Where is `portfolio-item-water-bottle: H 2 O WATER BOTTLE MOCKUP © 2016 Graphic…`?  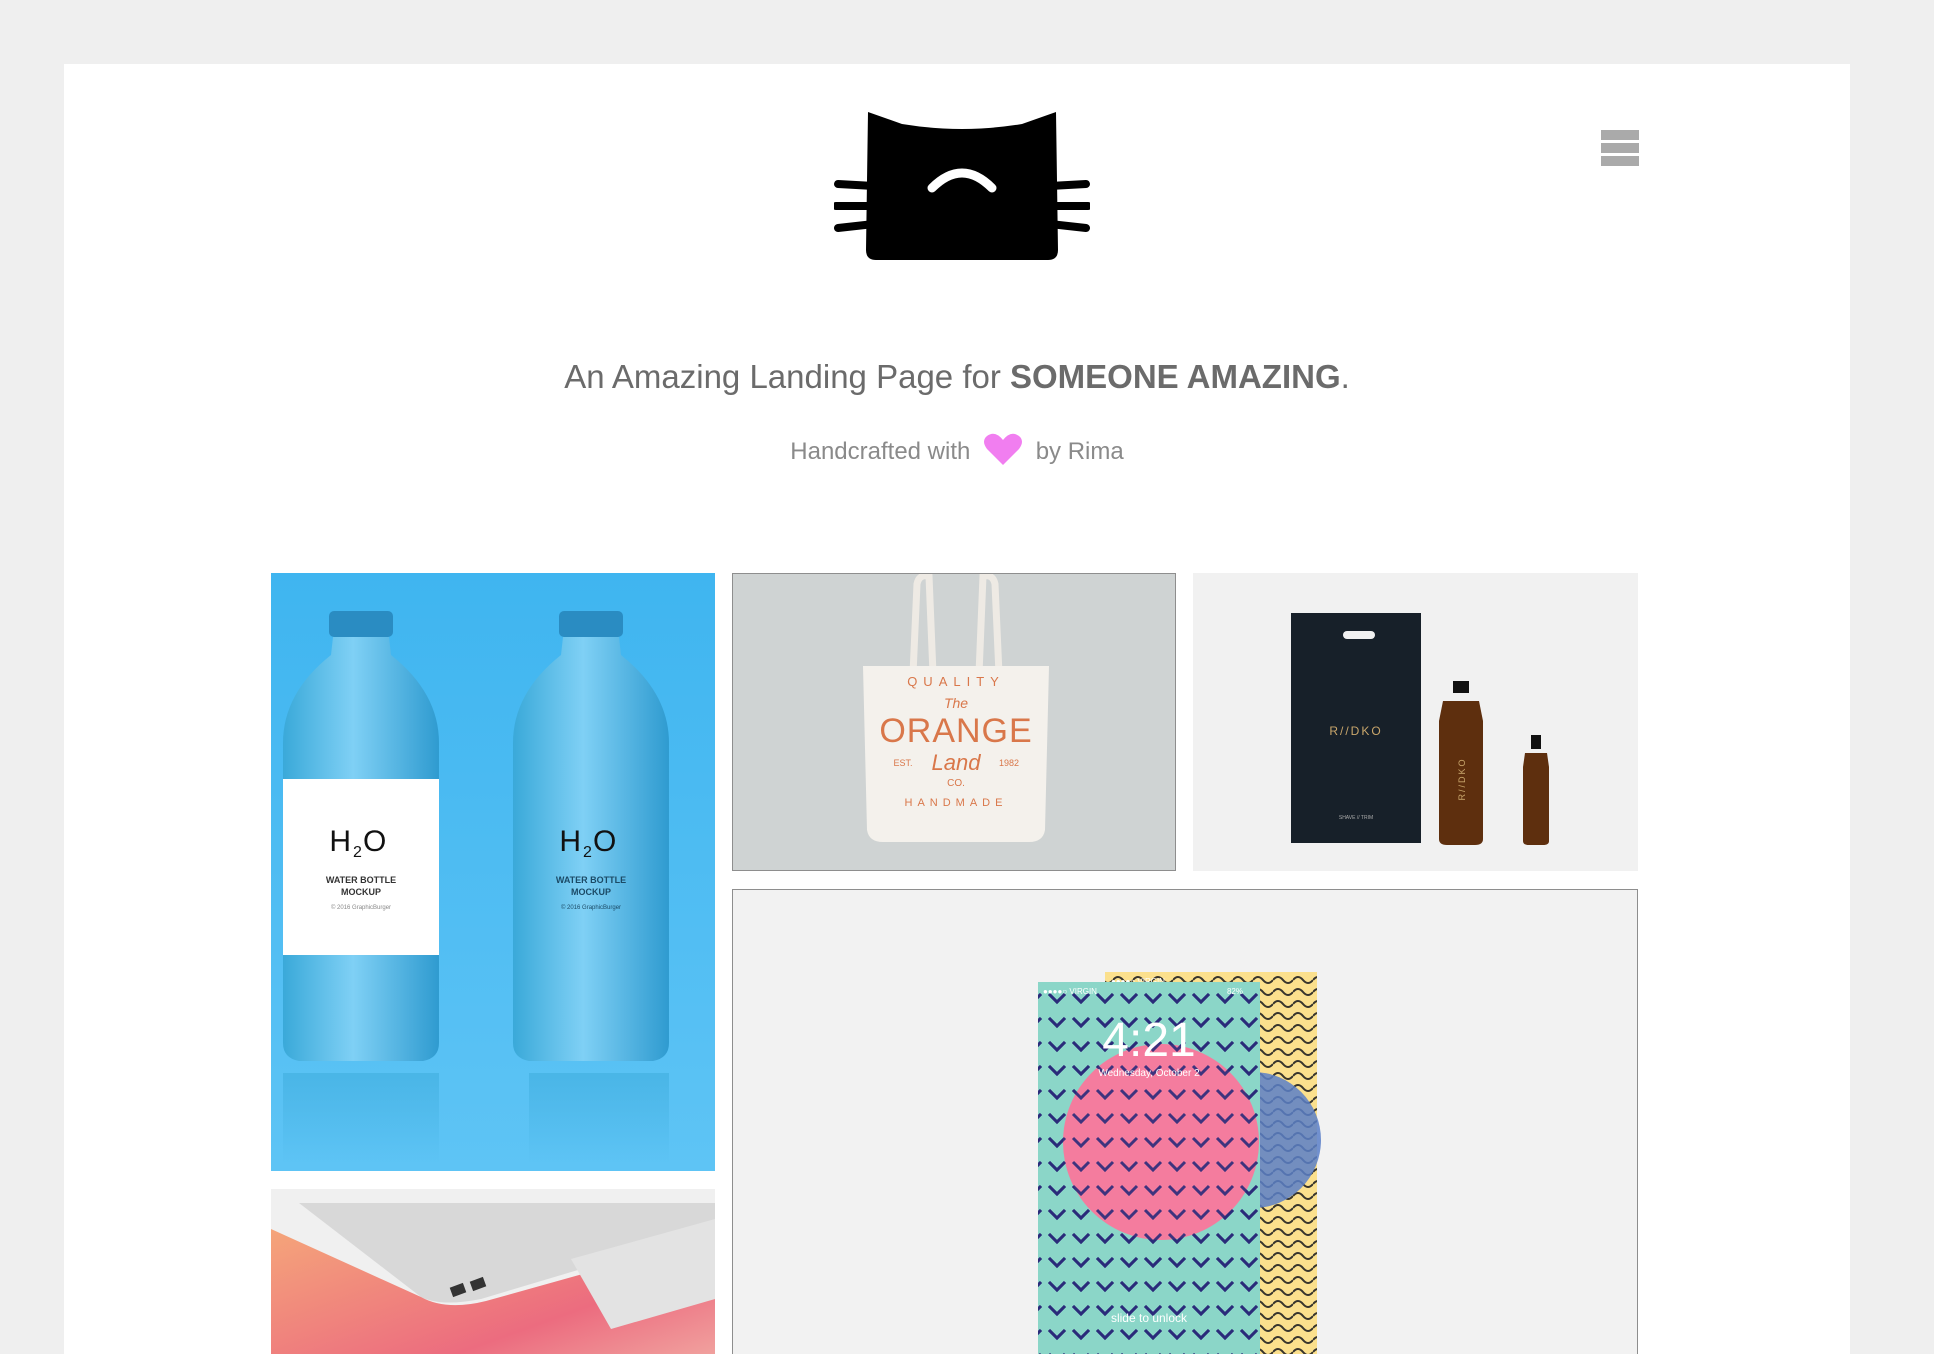 portfolio-item-water-bottle: H 2 O WATER BOTTLE MOCKUP © 2016 Graphic… is located at coordinates (493, 872).